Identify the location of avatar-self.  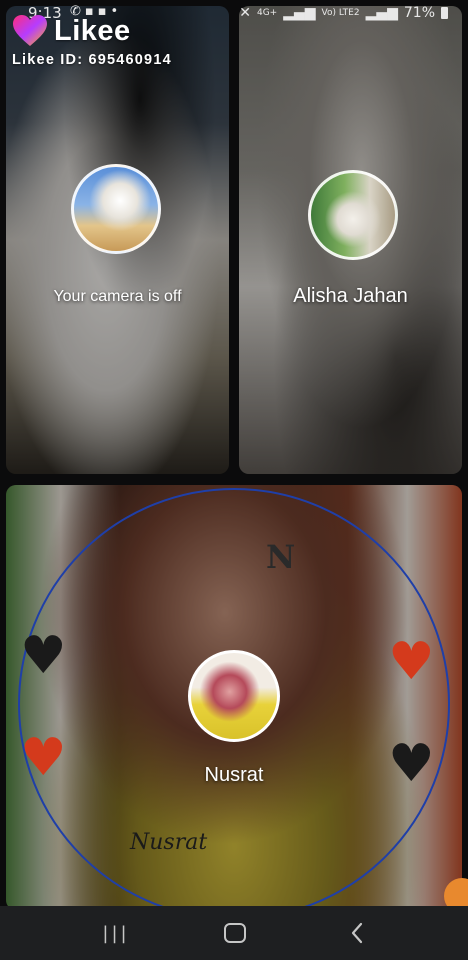
(116, 209).